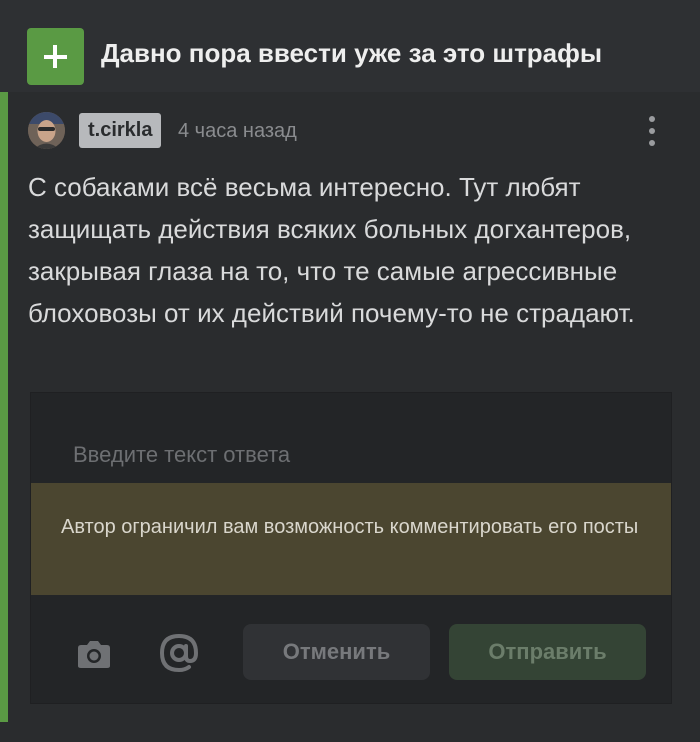  What do you see at coordinates (237, 131) in the screenshot?
I see `comment-timestamp: 4 часа назад` at bounding box center [237, 131].